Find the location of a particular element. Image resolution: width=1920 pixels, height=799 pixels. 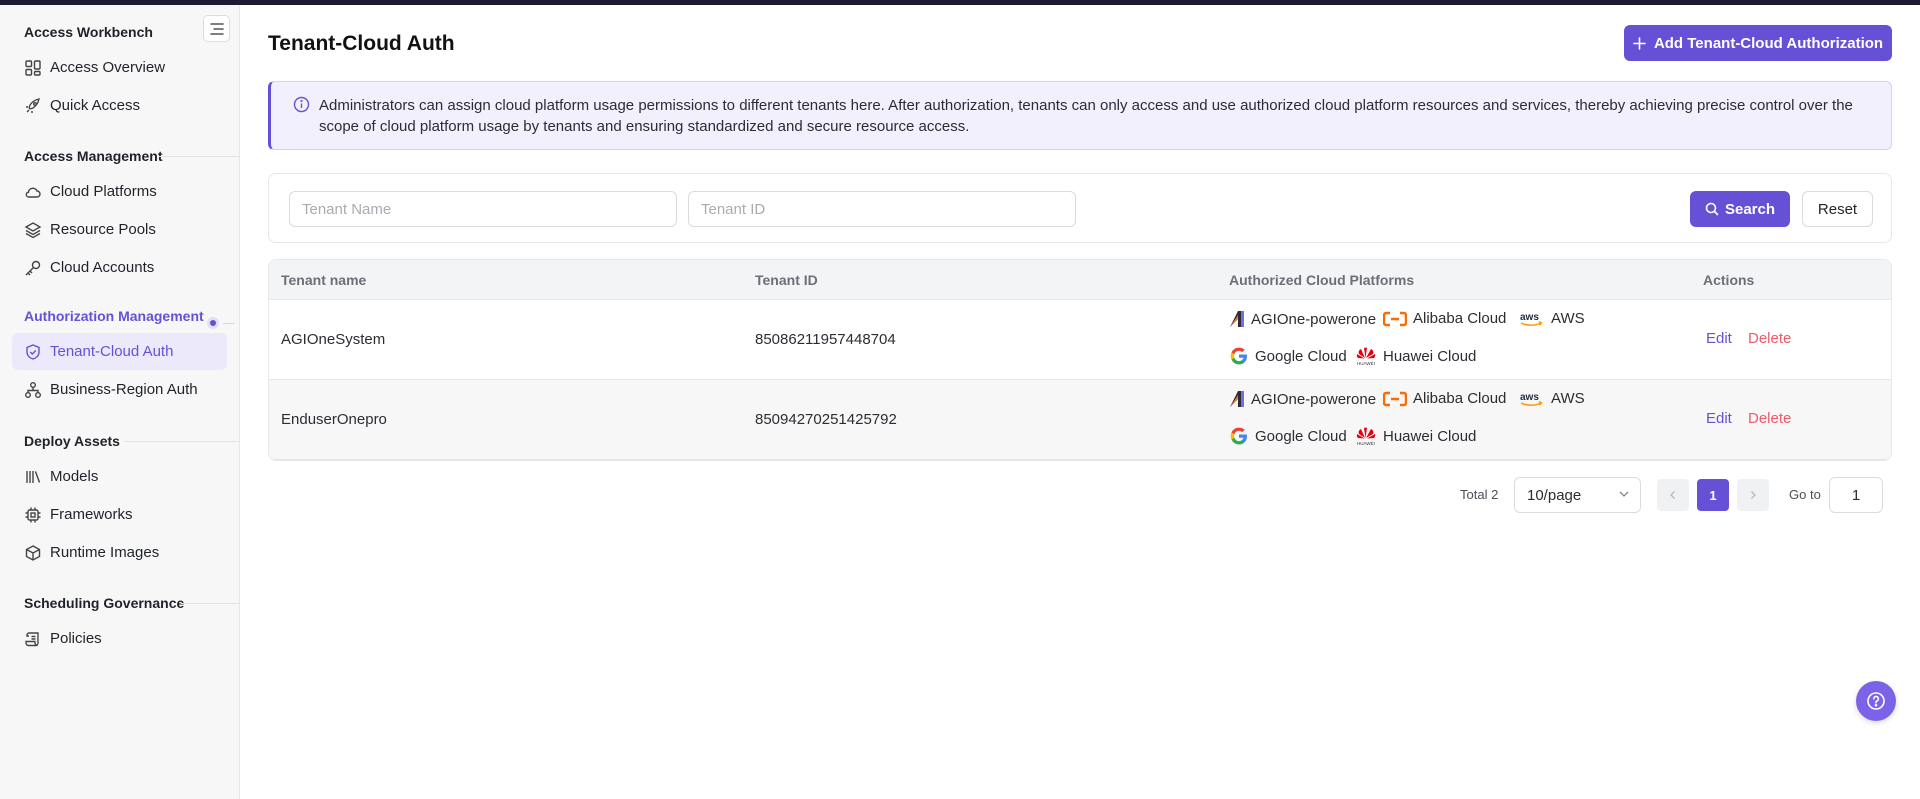

reset-button: Reset is located at coordinates (1837, 209).